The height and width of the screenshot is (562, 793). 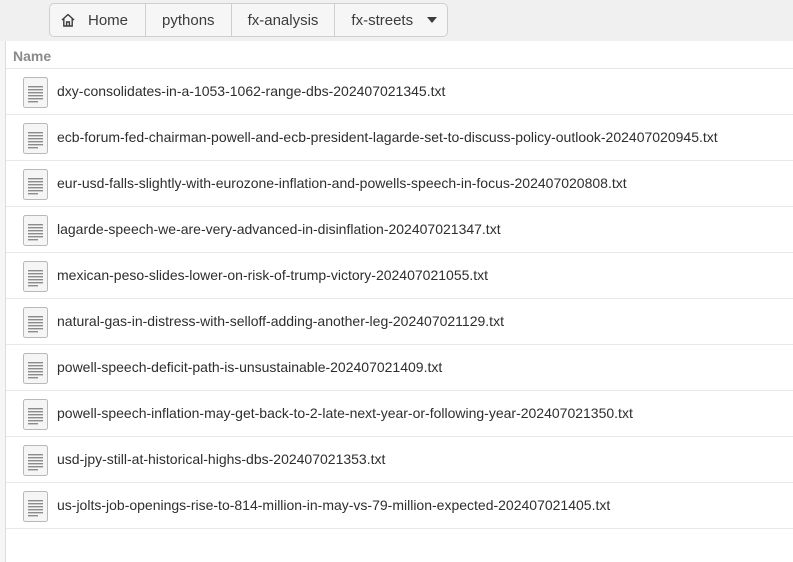 What do you see at coordinates (382, 20) in the screenshot?
I see `breadcrumb-fx-streets-label: fx-streets` at bounding box center [382, 20].